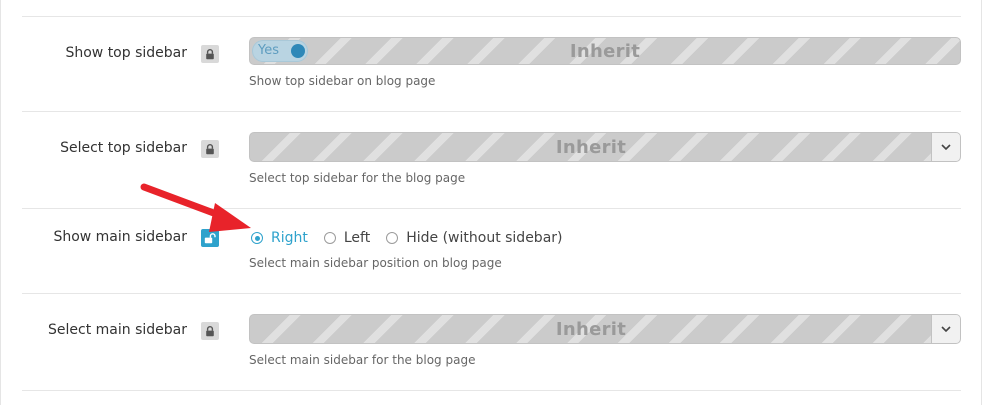  I want to click on show-top-sidebar-description: Show top sidebar on blog page, so click(342, 81).